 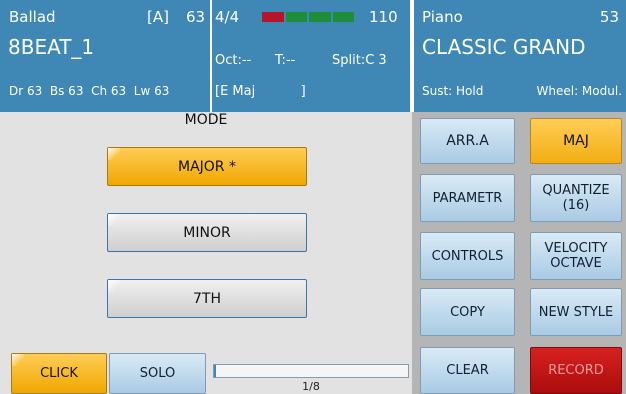 I want to click on parametr-button: PARAMETR, so click(x=467, y=198).